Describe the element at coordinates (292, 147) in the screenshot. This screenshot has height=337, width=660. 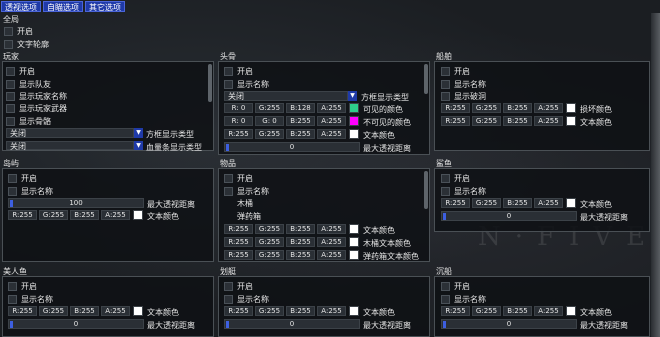
I see `skull-distance-slider: 0` at that location.